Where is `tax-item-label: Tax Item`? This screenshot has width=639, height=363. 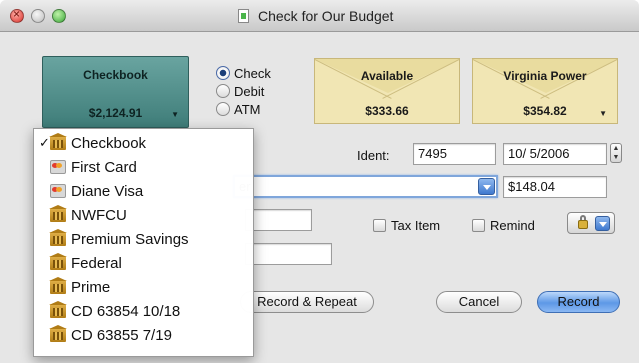 tax-item-label: Tax Item is located at coordinates (416, 225).